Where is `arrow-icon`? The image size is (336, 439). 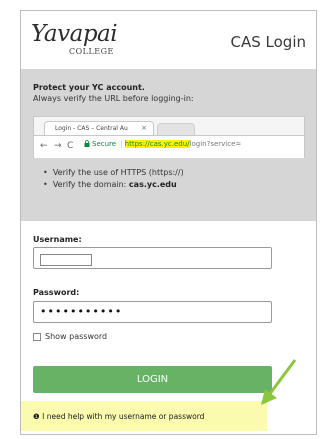 arrow-icon is located at coordinates (279, 382).